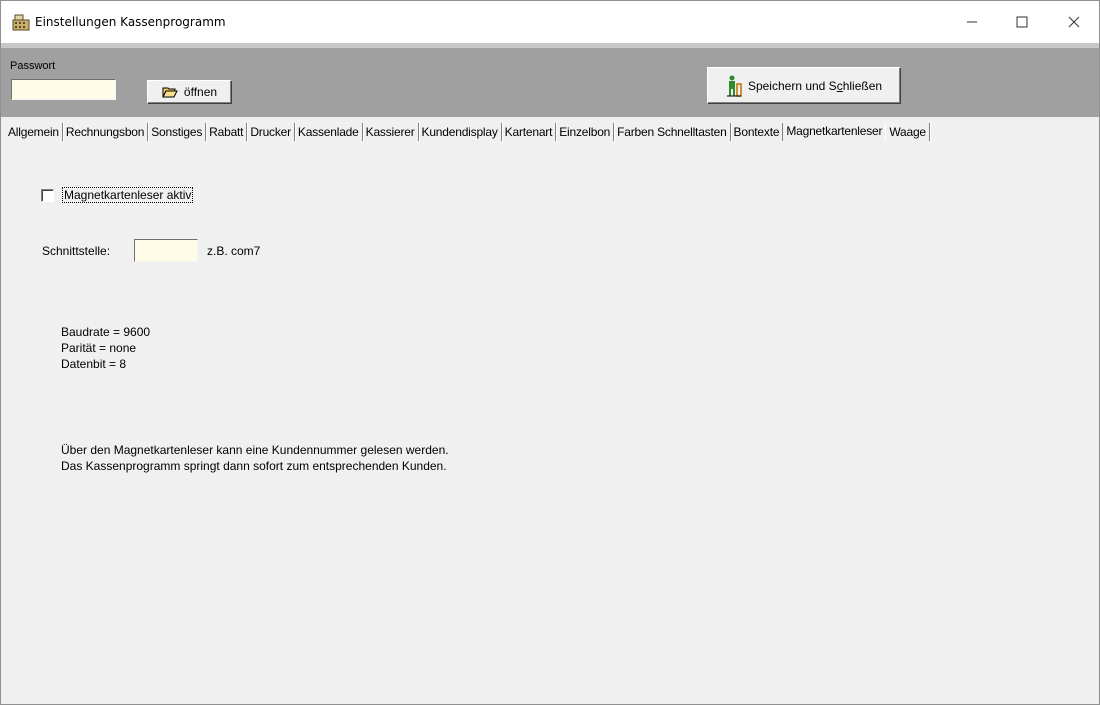 Image resolution: width=1100 pixels, height=705 pixels. I want to click on maximize-button, so click(1022, 22).